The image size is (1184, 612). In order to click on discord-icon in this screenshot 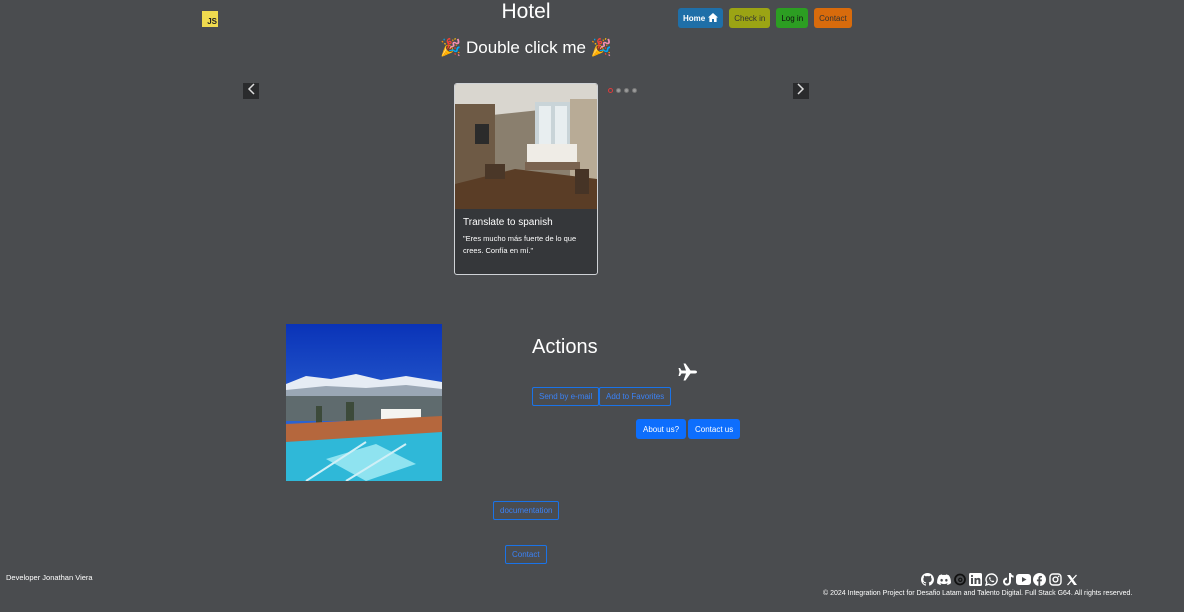, I will do `click(943, 579)`.